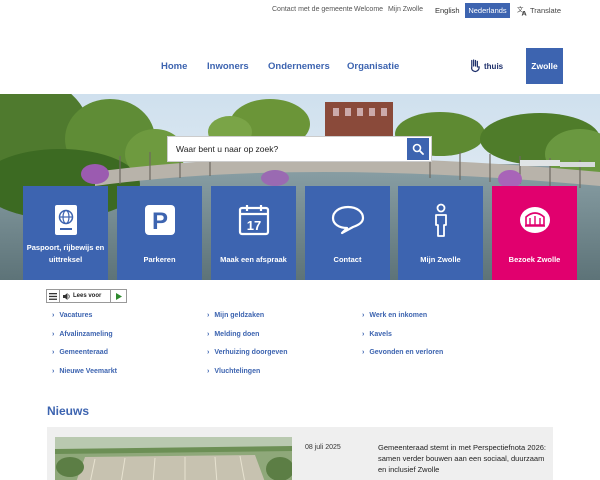  What do you see at coordinates (251, 352) in the screenshot?
I see `quicklink-label: Verhuizing doorgeven` at bounding box center [251, 352].